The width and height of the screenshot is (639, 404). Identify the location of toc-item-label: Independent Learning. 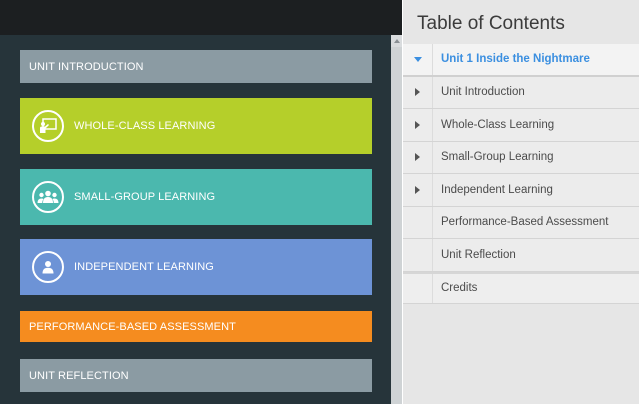
(497, 189).